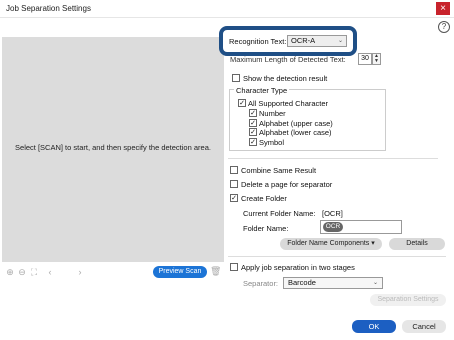 Image resolution: width=454 pixels, height=340 pixels. I want to click on separator-value: Barcode, so click(302, 282).